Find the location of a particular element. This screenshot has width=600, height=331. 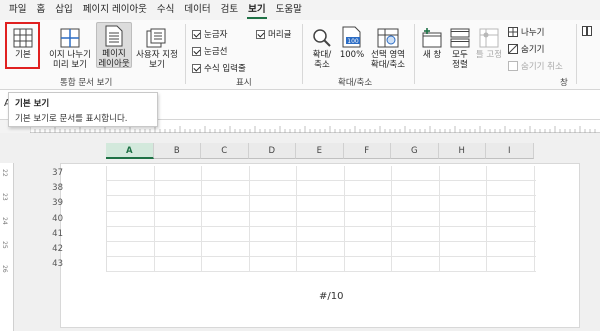

menu-tab-7: 보기 is located at coordinates (256, 10).